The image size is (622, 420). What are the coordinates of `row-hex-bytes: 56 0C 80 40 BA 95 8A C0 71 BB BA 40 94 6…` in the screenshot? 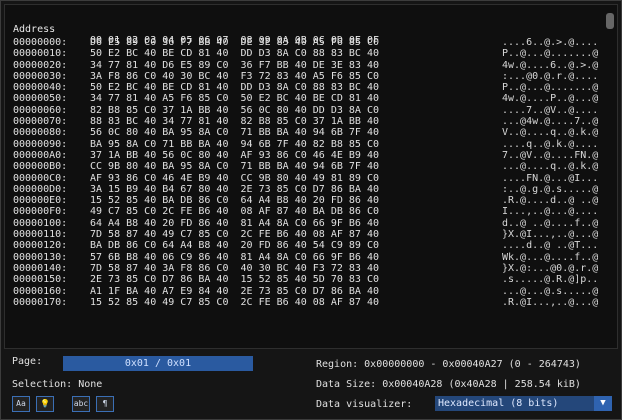 It's located at (234, 132).